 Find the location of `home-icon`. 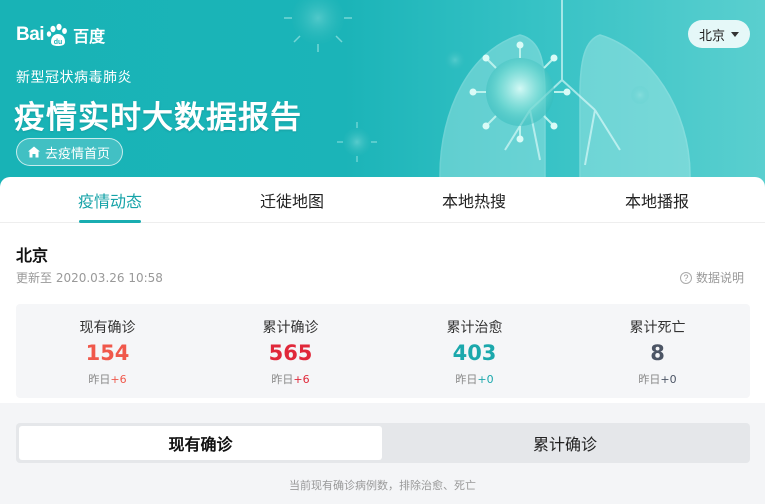

home-icon is located at coordinates (34, 152).